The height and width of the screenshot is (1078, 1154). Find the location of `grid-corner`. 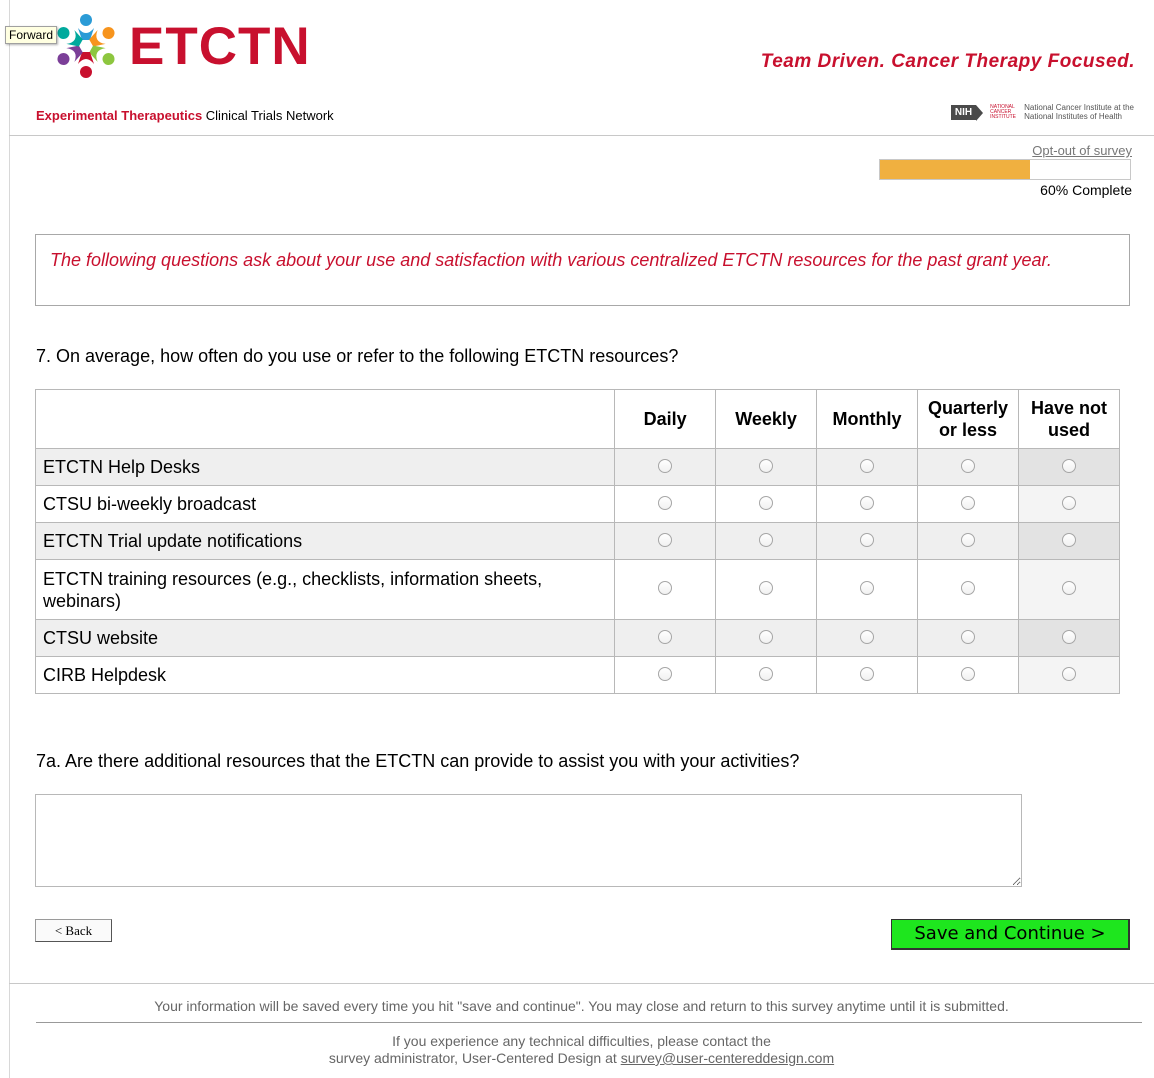

grid-corner is located at coordinates (325, 419).